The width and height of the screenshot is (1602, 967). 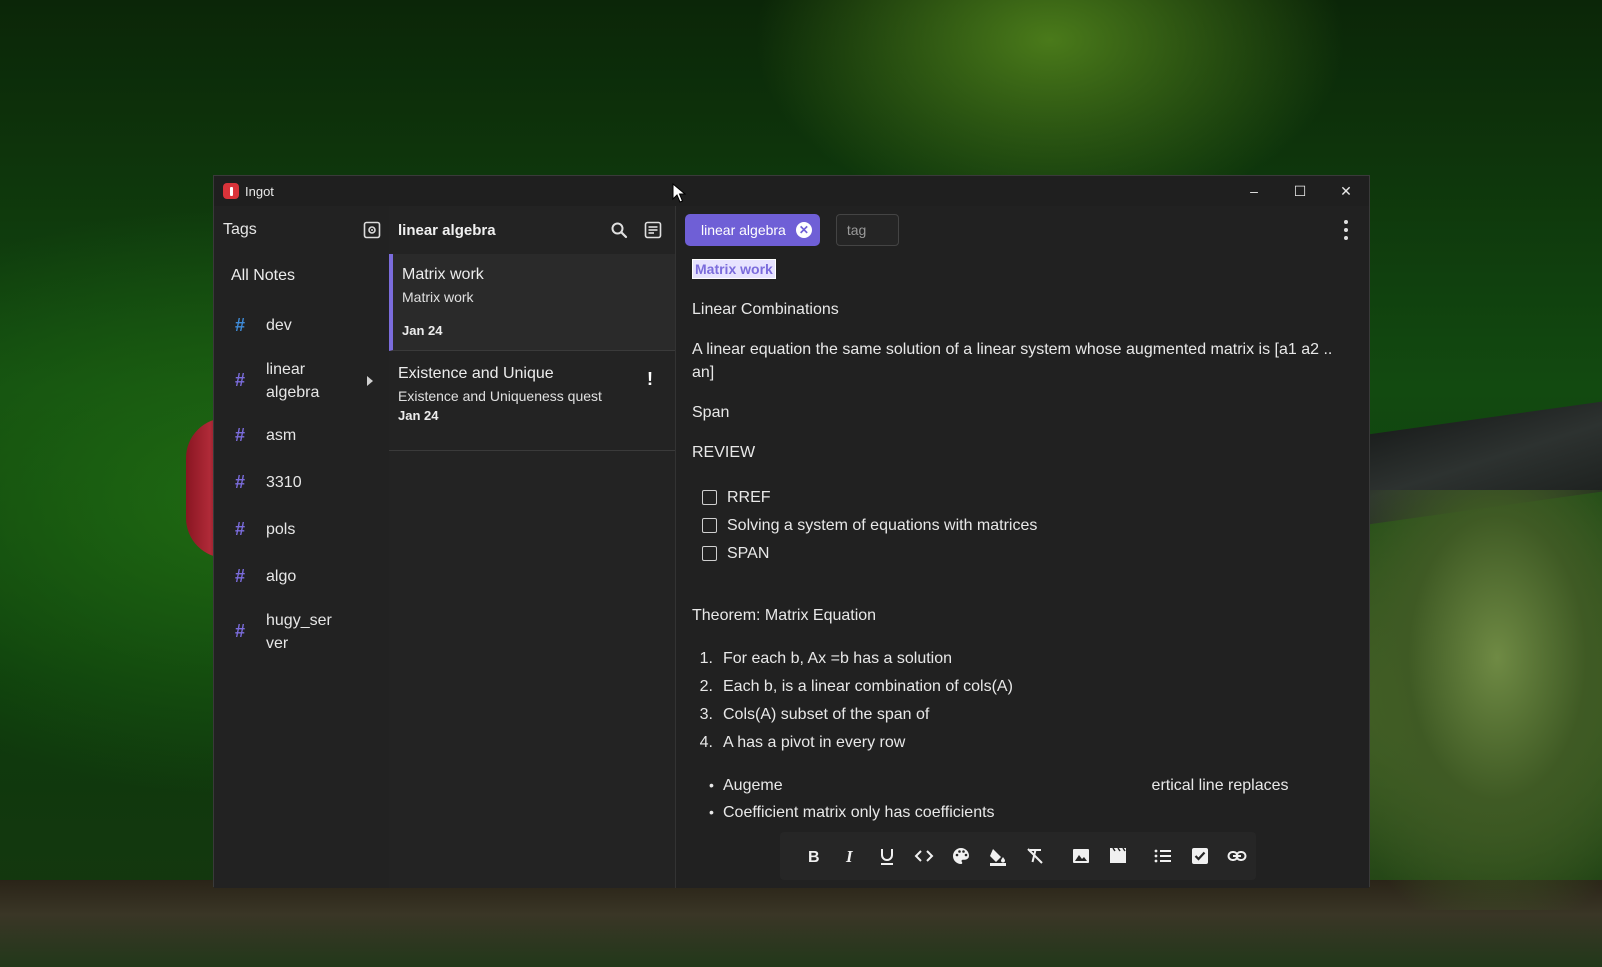 What do you see at coordinates (653, 230) in the screenshot?
I see `new-note-icon` at bounding box center [653, 230].